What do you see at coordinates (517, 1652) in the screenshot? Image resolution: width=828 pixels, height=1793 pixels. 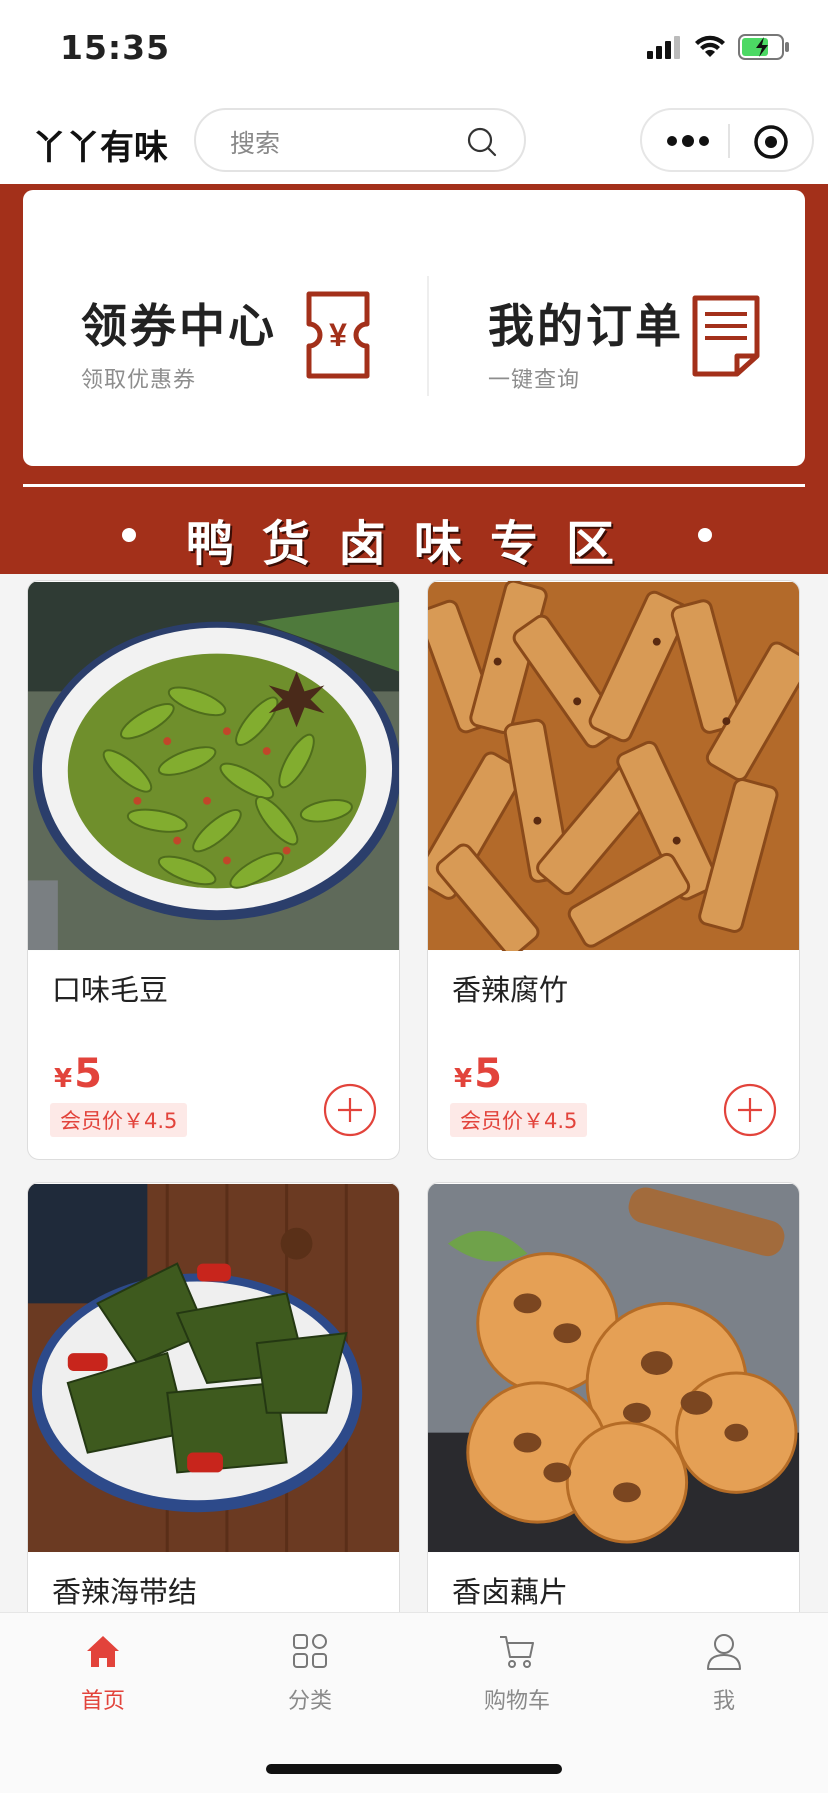 I see `cart-icon` at bounding box center [517, 1652].